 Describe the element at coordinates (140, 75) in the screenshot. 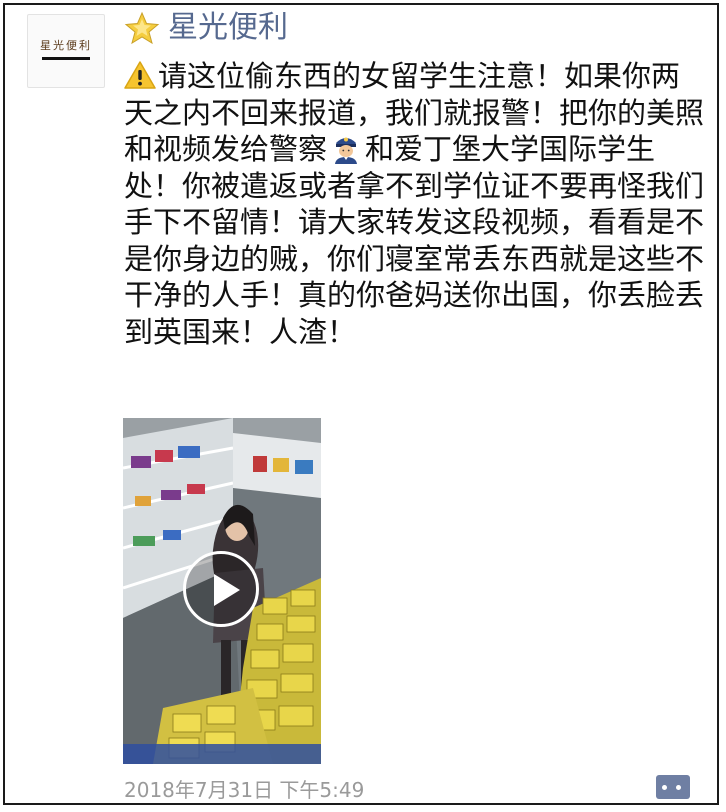

I see `warning-icon` at that location.